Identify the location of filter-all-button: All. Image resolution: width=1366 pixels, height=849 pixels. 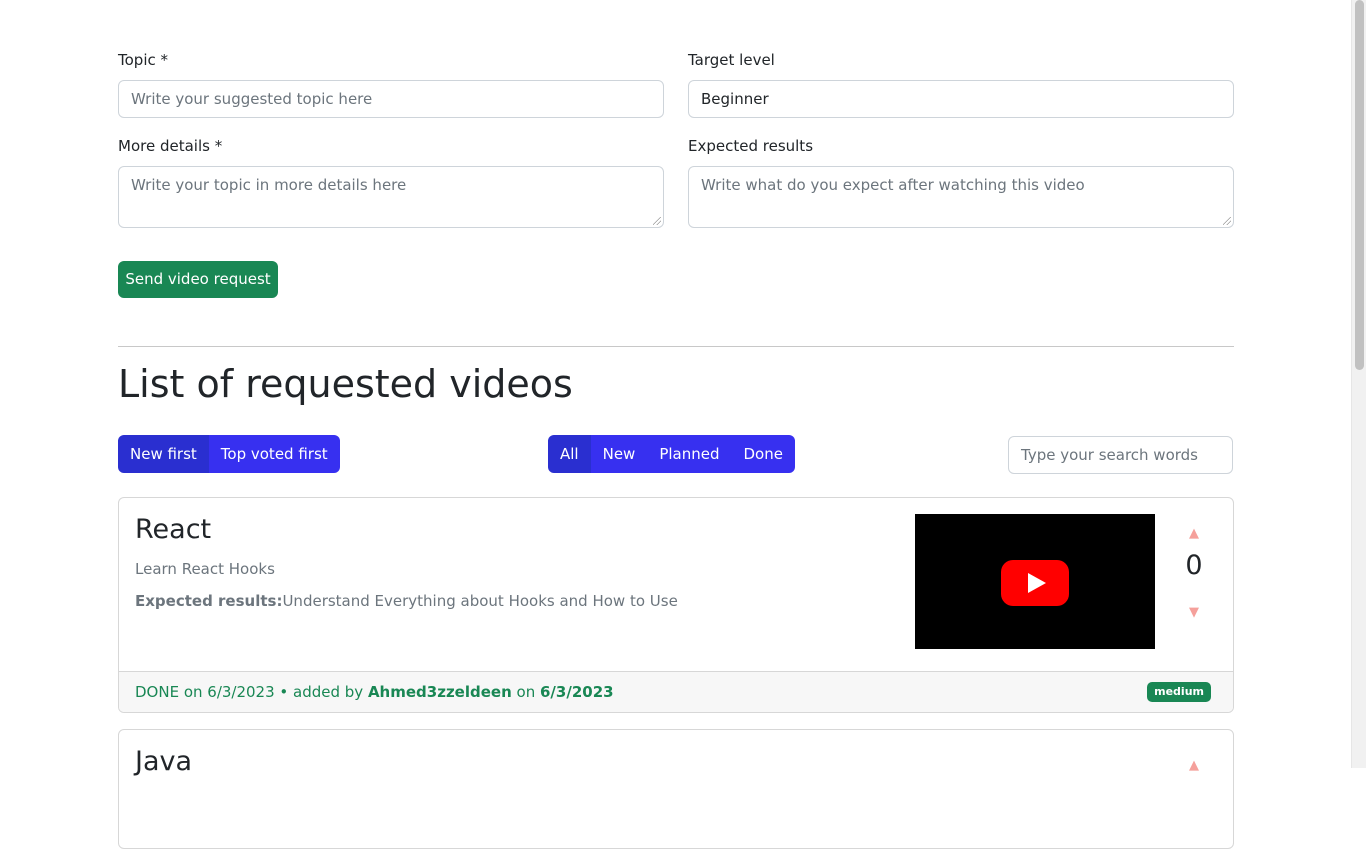
(569, 454).